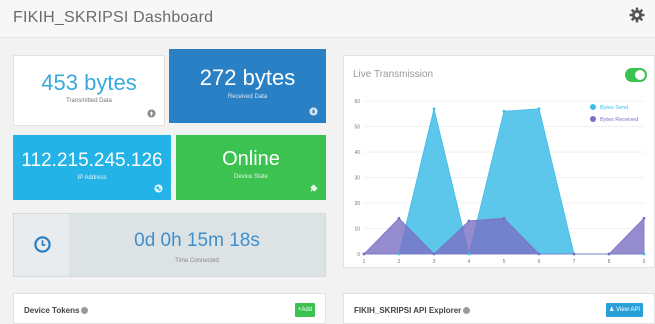 Image resolution: width=655 pixels, height=324 pixels. Describe the element at coordinates (92, 178) in the screenshot. I see `ip-label: IP Address` at that location.